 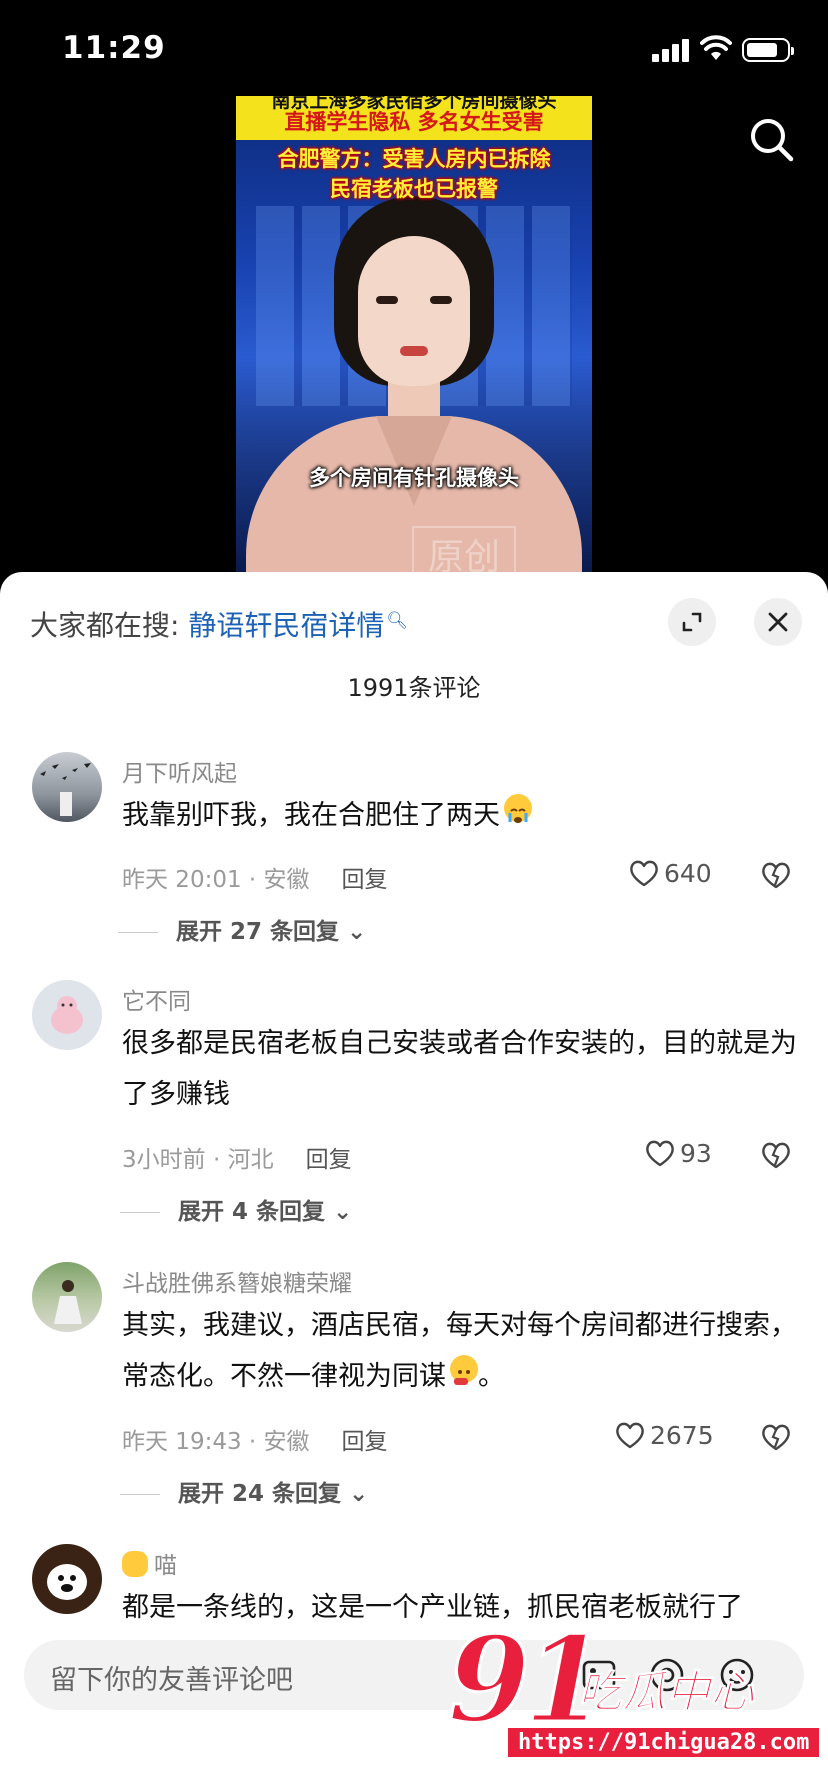 I want to click on hot-search-keyword: 静语轩民宿详情, so click(x=286, y=625).